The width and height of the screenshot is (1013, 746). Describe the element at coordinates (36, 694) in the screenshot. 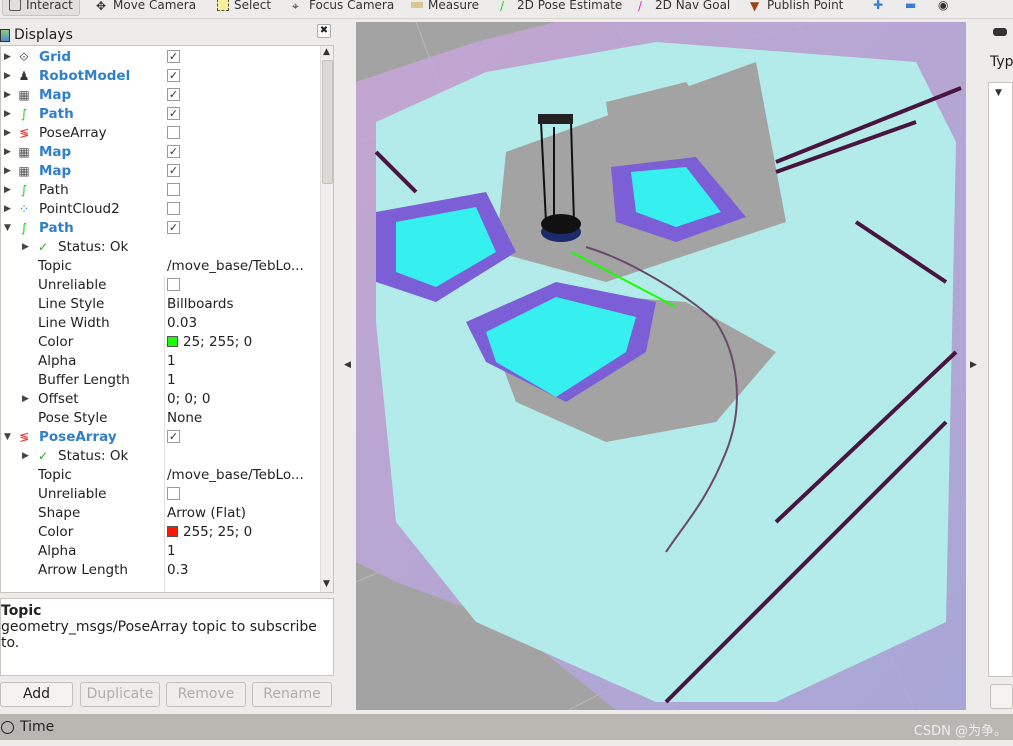

I see `add-button: Add` at that location.